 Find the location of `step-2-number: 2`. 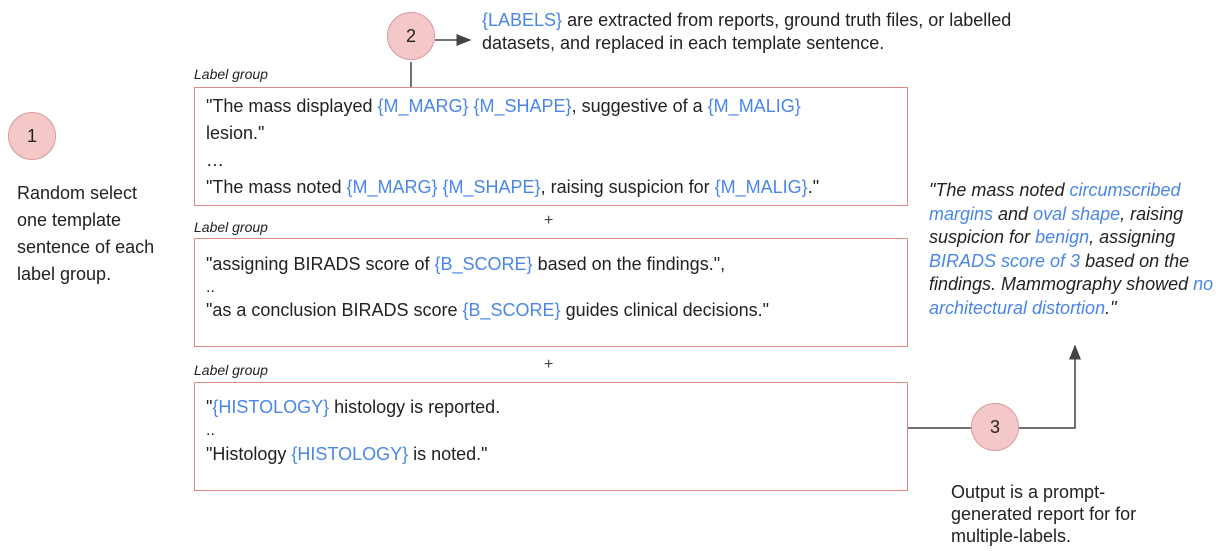

step-2-number: 2 is located at coordinates (410, 35).